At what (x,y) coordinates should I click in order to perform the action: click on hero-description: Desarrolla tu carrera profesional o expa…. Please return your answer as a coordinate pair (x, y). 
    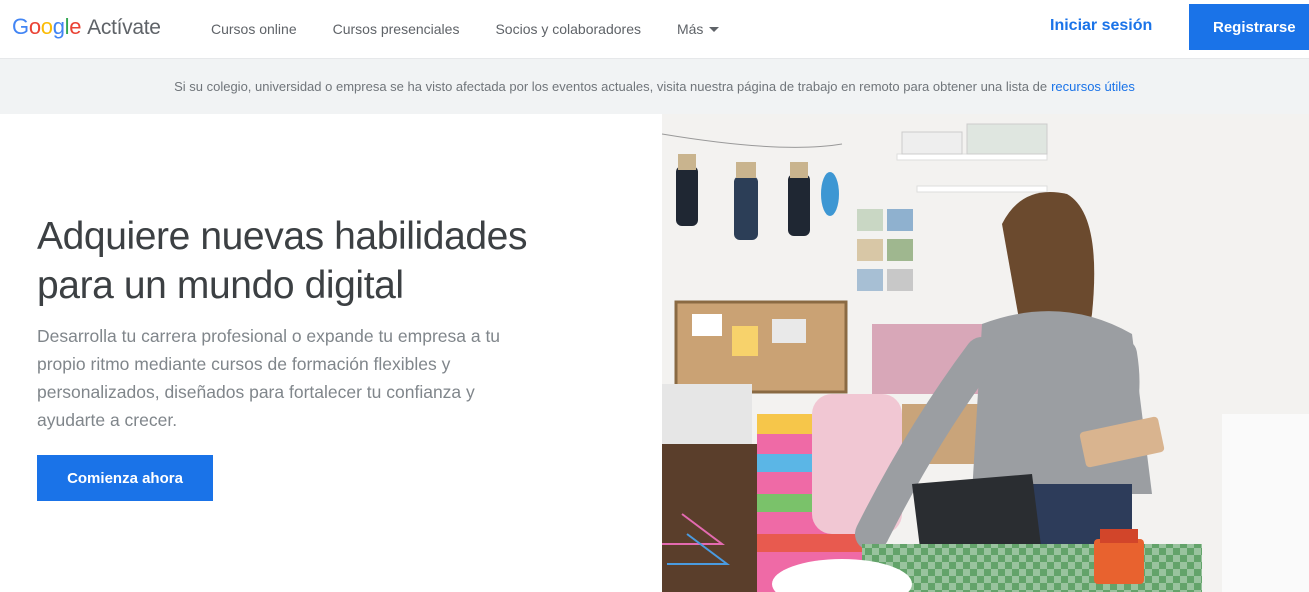
    Looking at the image, I should click on (269, 378).